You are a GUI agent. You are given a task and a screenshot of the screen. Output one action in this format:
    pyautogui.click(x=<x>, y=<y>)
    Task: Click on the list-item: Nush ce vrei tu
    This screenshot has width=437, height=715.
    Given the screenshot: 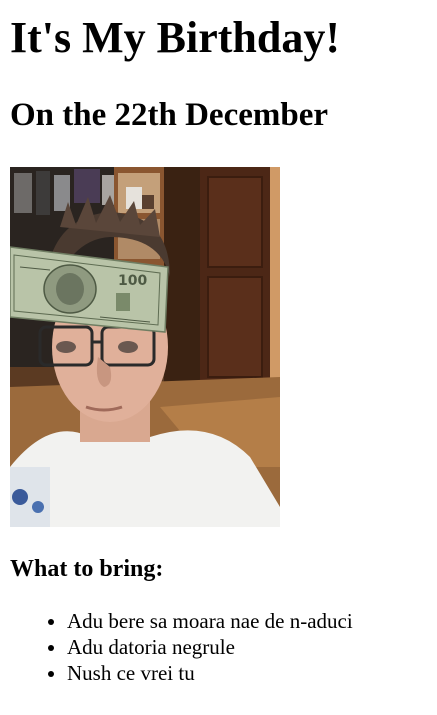 What is the action you would take?
    pyautogui.click(x=247, y=673)
    